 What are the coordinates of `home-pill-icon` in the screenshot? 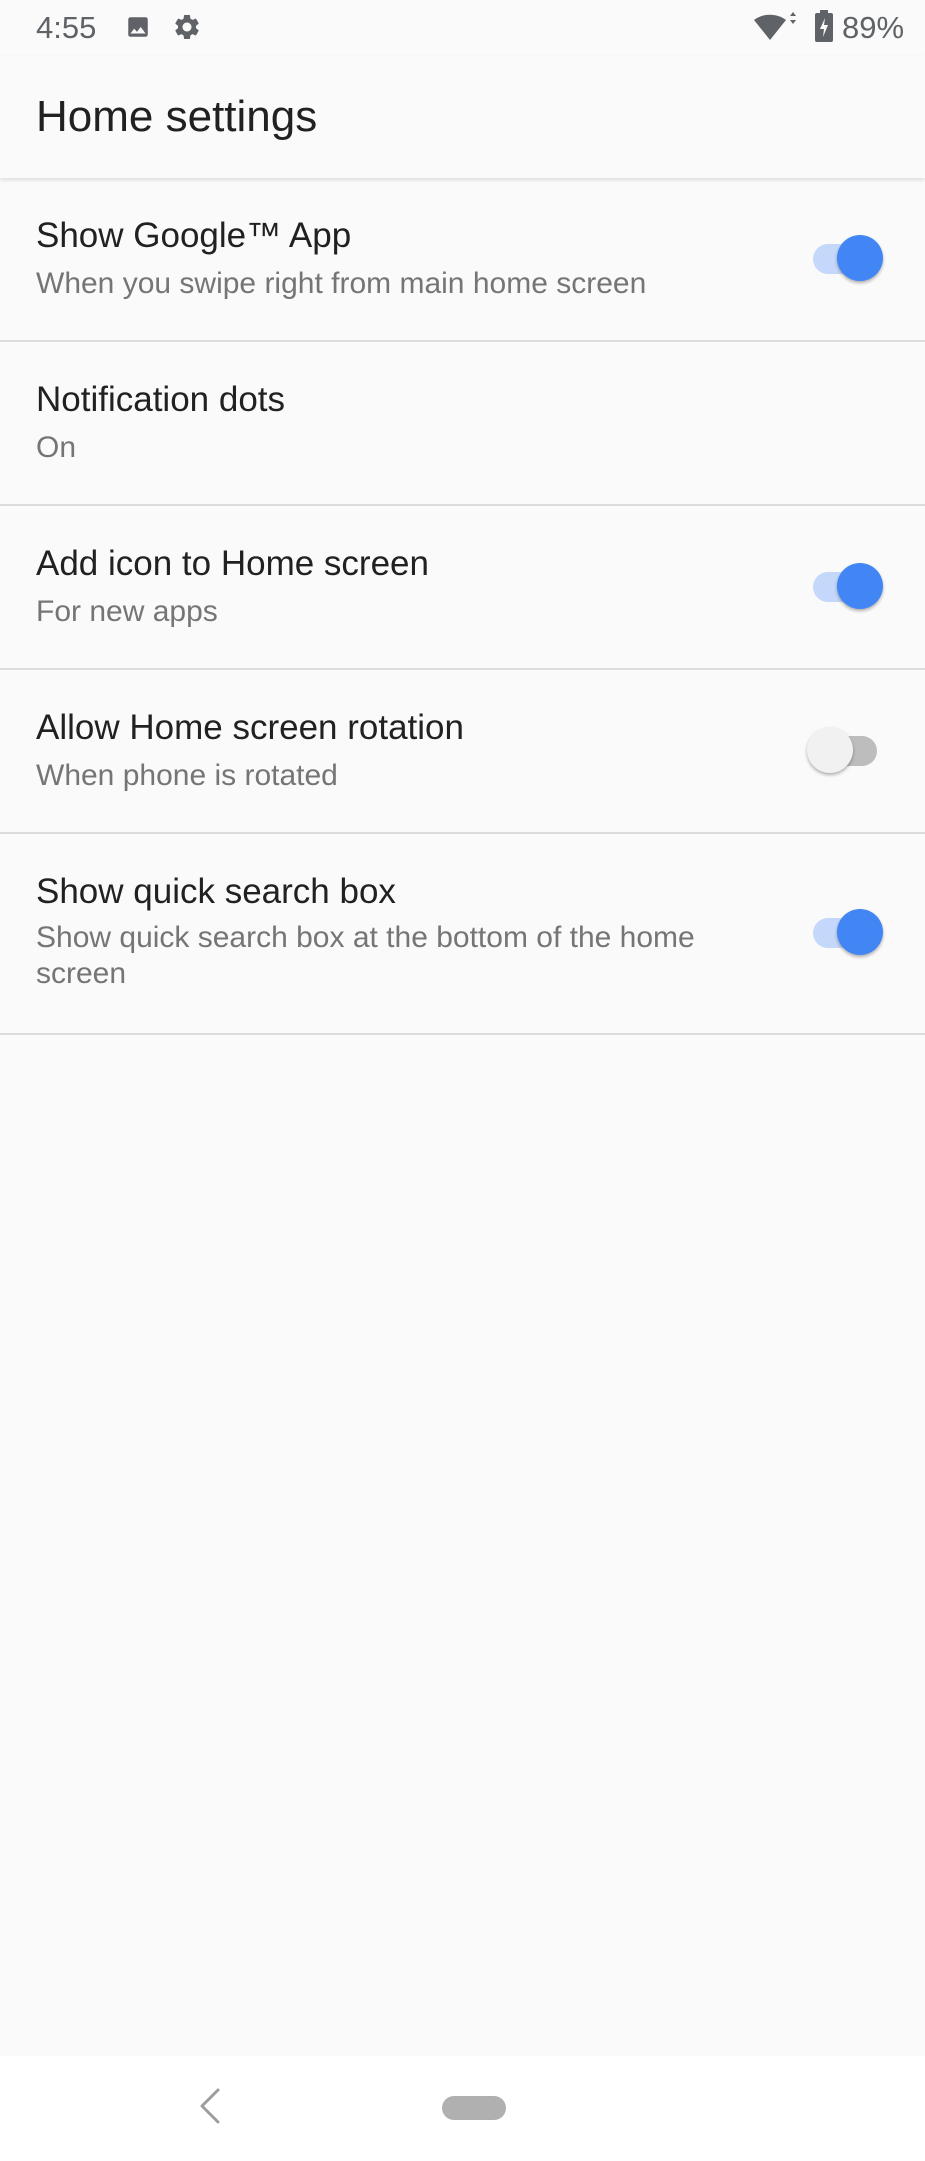 It's located at (474, 2108).